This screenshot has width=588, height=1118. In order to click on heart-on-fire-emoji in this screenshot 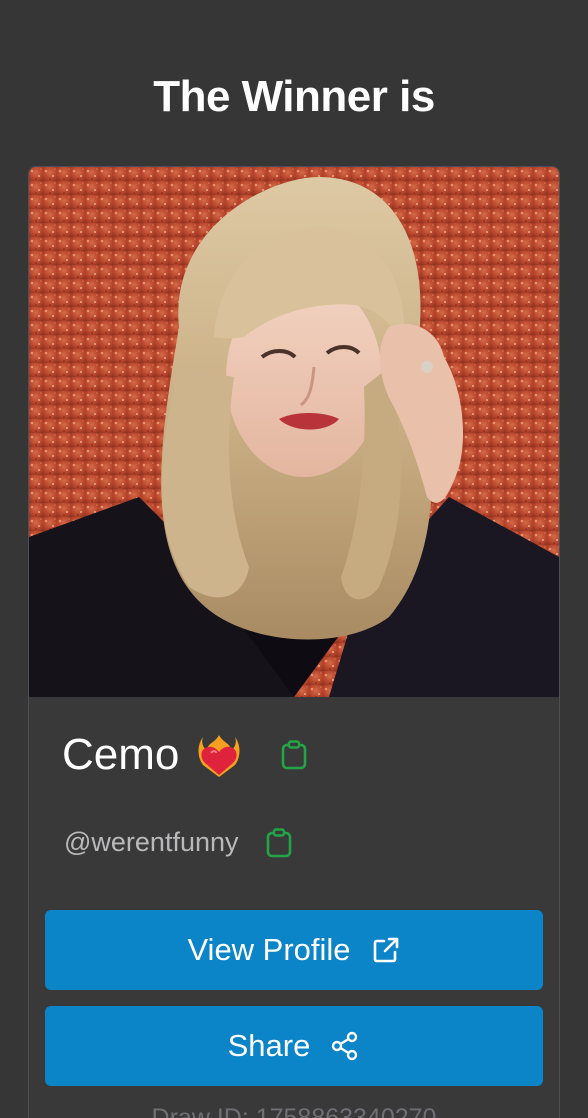, I will do `click(219, 756)`.